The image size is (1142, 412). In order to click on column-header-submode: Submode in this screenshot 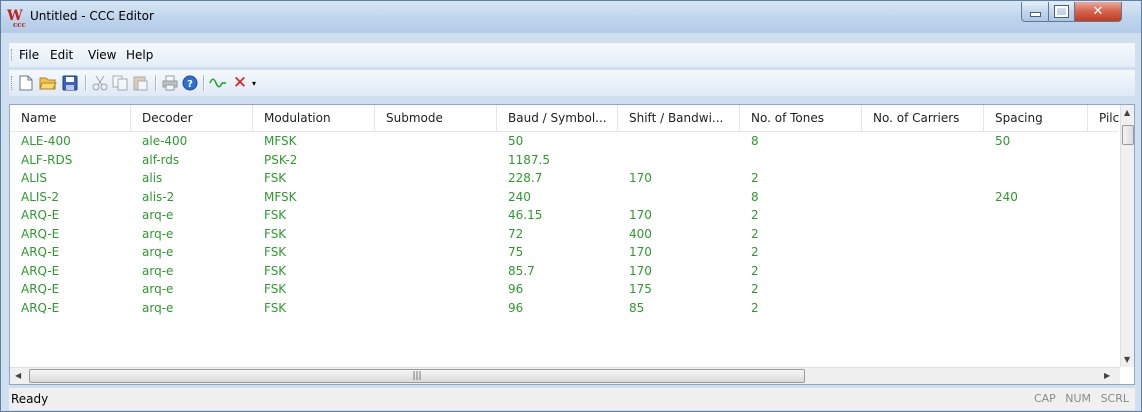, I will do `click(436, 118)`.